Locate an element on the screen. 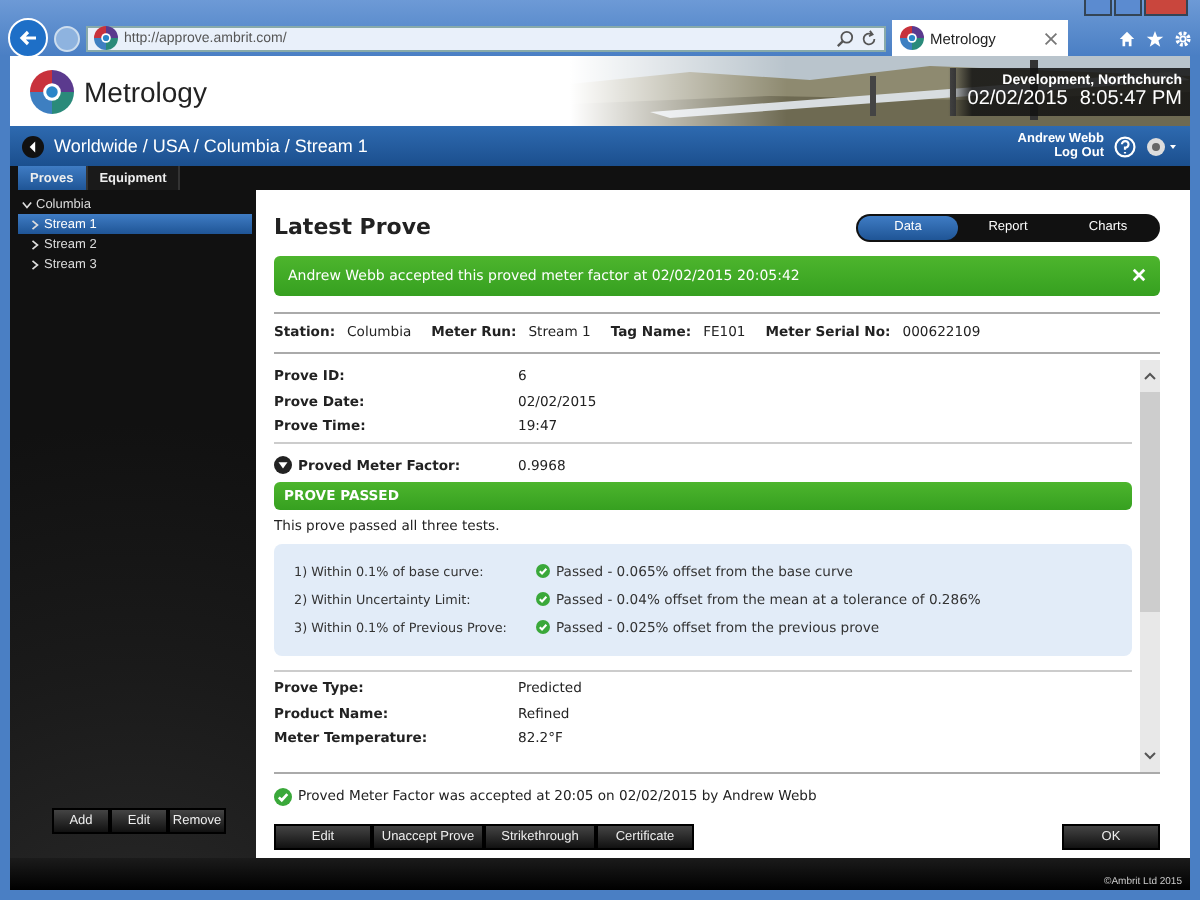  expand-icon is located at coordinates (283, 465).